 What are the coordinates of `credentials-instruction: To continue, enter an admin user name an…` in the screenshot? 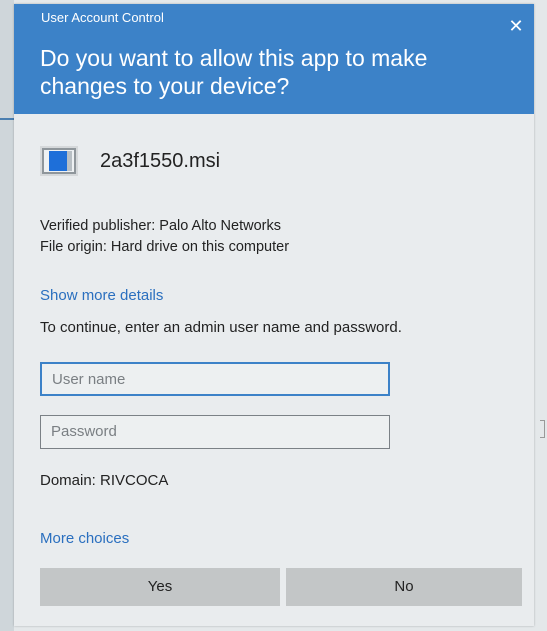 It's located at (221, 327).